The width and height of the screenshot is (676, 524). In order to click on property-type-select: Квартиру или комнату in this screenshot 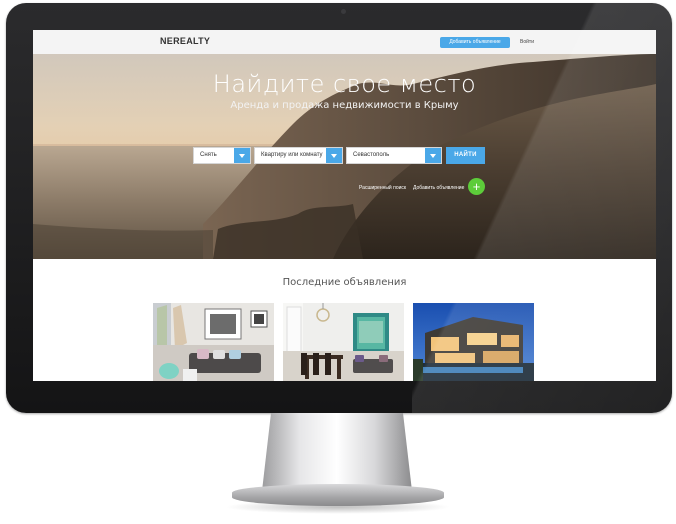, I will do `click(298, 155)`.